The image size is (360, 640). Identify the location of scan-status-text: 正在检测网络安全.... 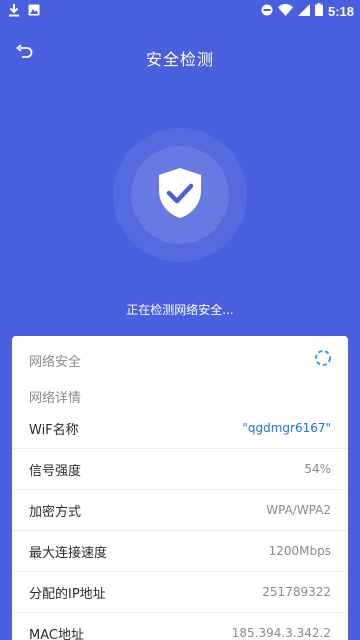
(180, 310).